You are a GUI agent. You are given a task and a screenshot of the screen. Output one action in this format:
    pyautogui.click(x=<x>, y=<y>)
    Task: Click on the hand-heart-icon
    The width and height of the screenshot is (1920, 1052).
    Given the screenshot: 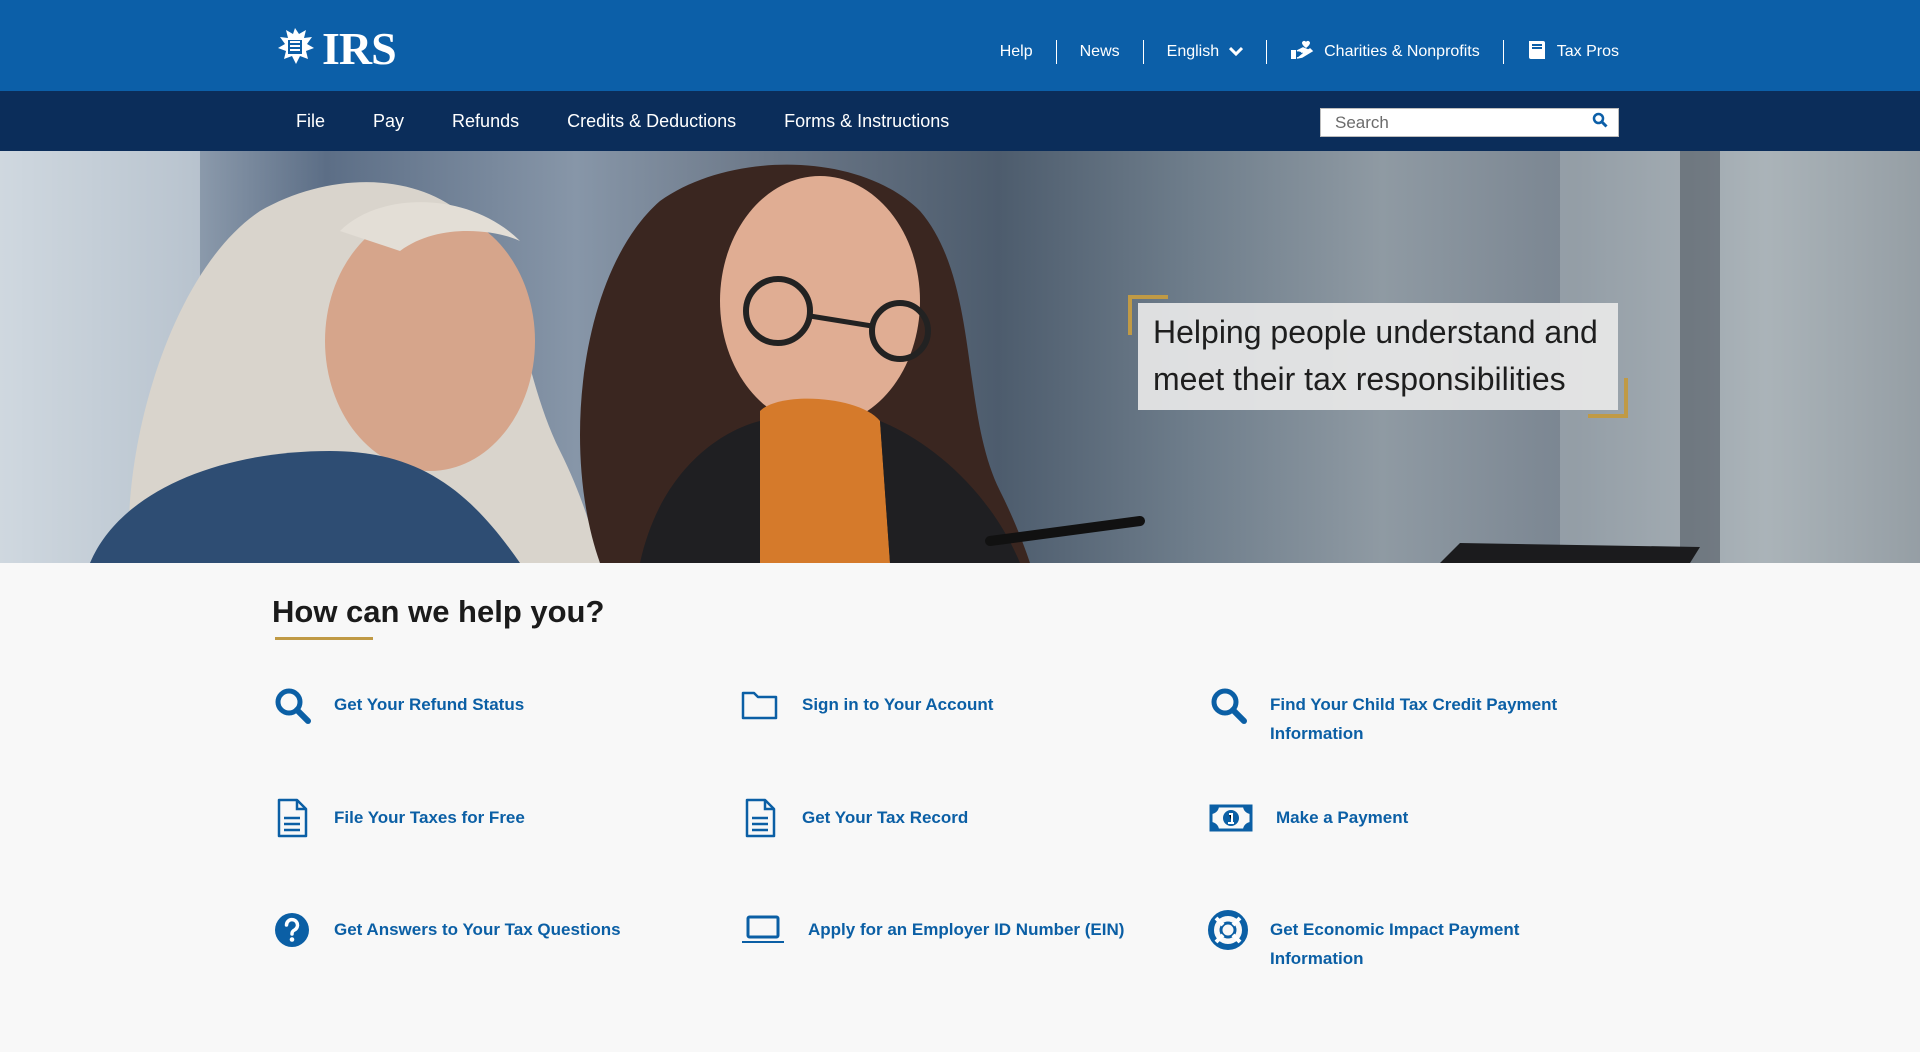 What is the action you would take?
    pyautogui.click(x=1302, y=52)
    